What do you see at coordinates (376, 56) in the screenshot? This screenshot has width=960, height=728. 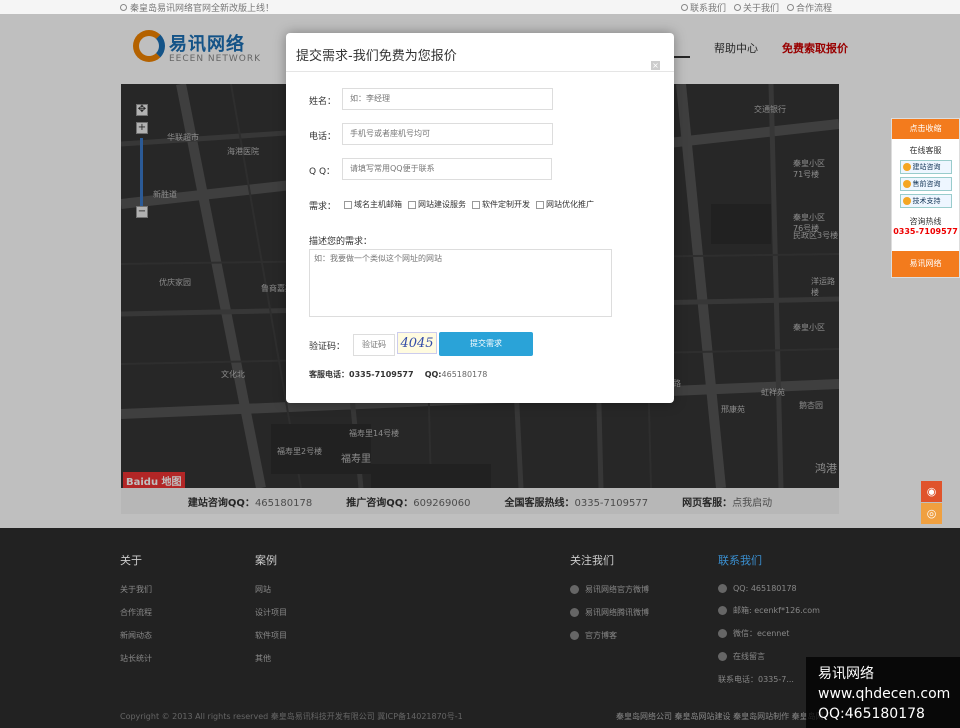 I see `modal-title: 提交需求-我们免费为您报价` at bounding box center [376, 56].